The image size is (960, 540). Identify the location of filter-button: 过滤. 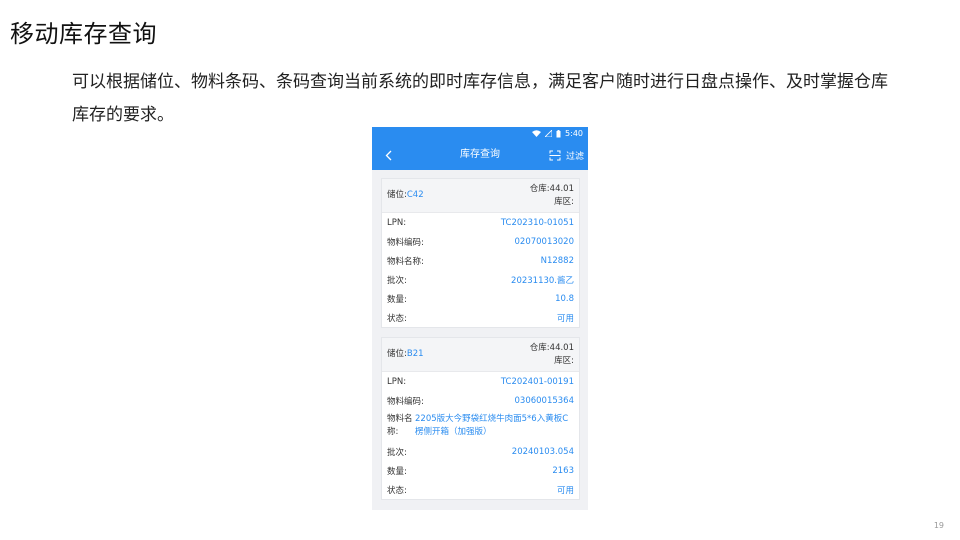
(566, 155).